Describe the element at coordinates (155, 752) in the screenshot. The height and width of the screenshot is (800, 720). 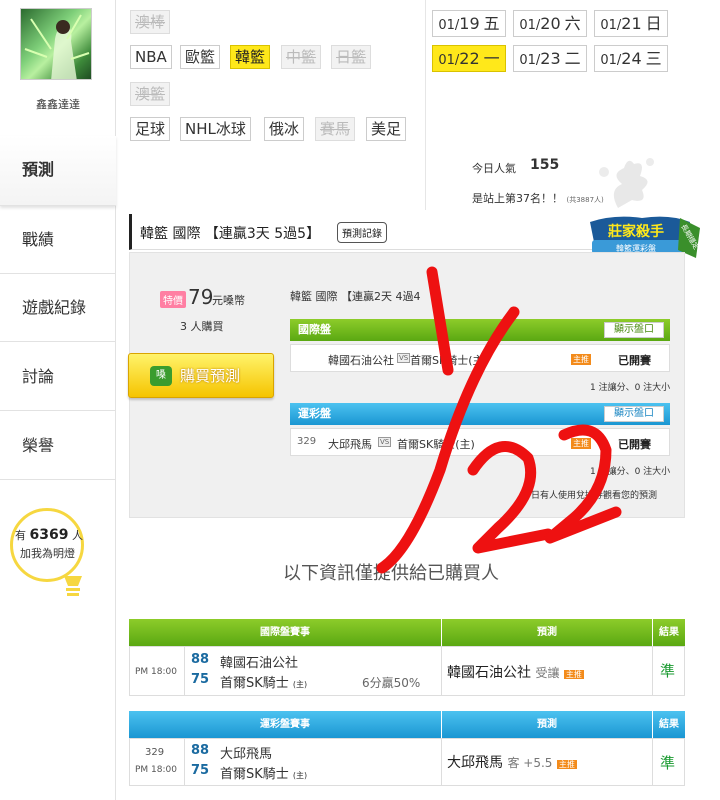
I see `match-no: 329` at that location.